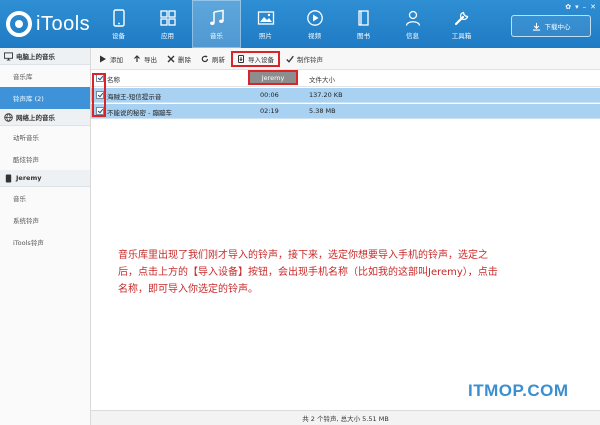 Image resolution: width=600 pixels, height=425 pixels. What do you see at coordinates (19, 24) in the screenshot?
I see `itools-logo-icon` at bounding box center [19, 24].